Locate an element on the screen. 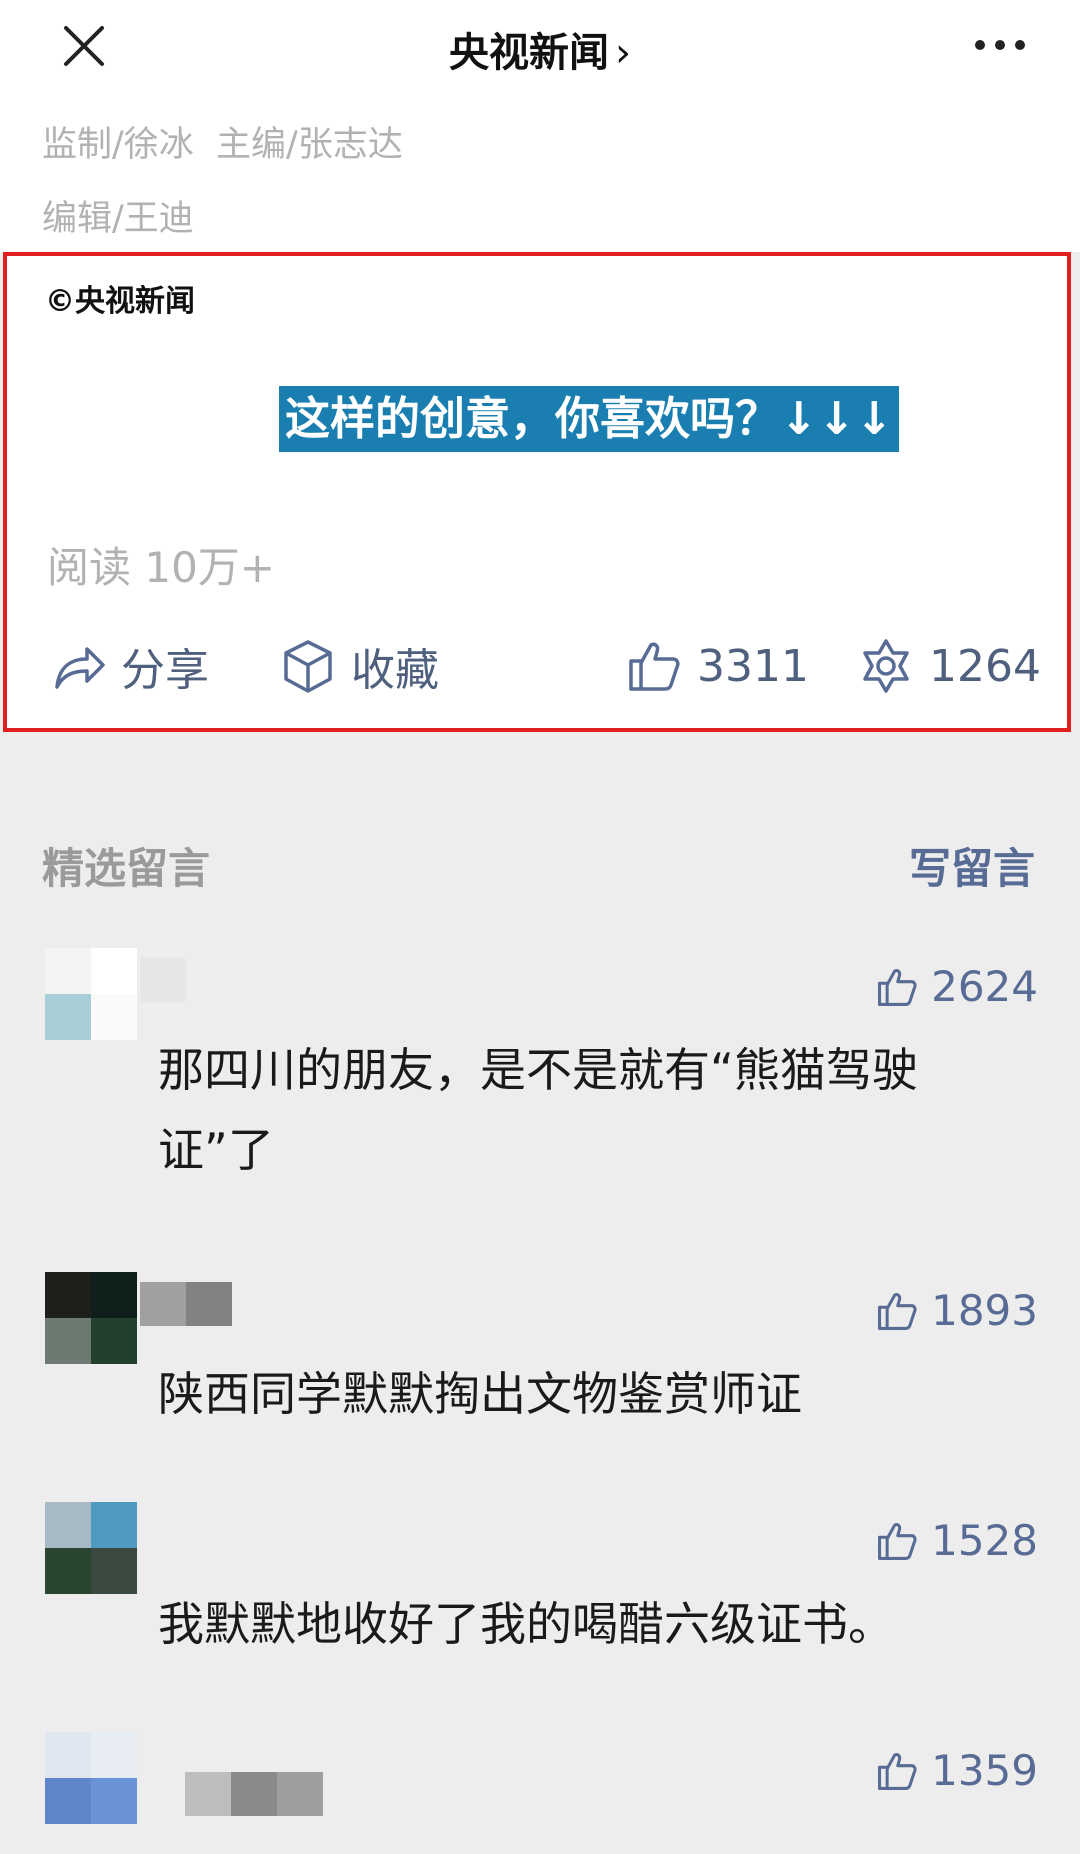 Image resolution: width=1080 pixels, height=1854 pixels. wow-button: 1264 is located at coordinates (949, 666).